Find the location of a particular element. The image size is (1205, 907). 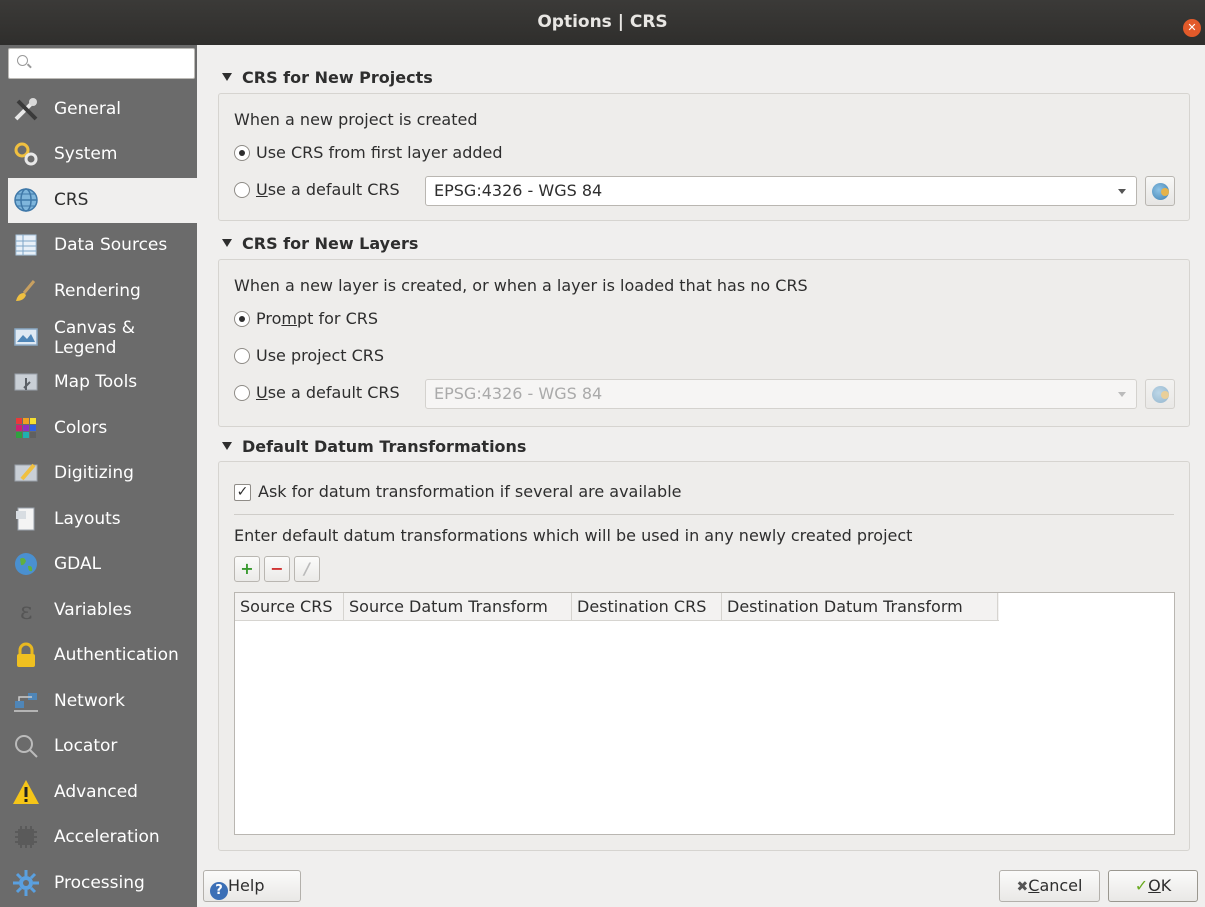

sidebar-item-label: Locator is located at coordinates (86, 746).